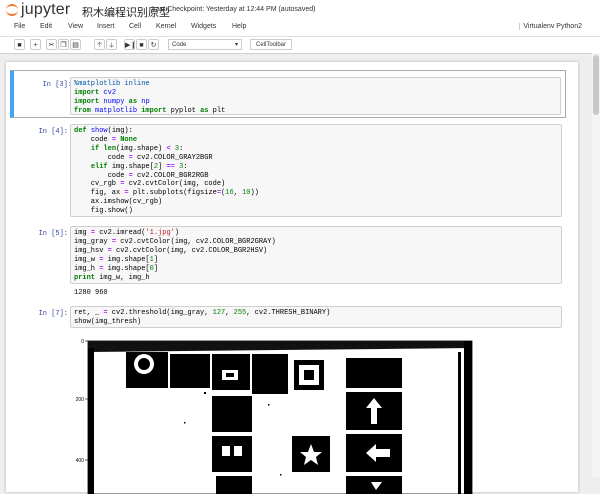 The image size is (600, 494). I want to click on scrollbar, so click(596, 265).